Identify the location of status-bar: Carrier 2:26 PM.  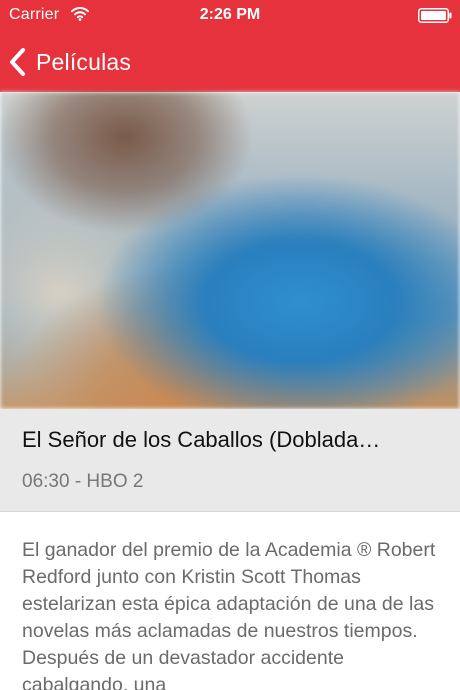
(230, 16).